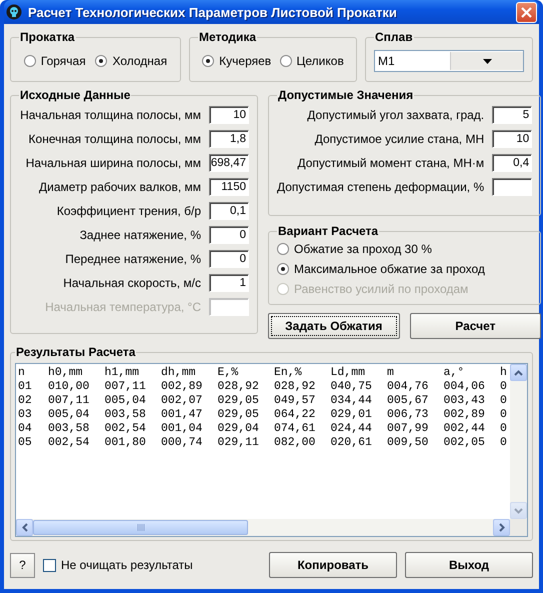 This screenshot has height=593, width=543. Describe the element at coordinates (455, 373) in the screenshot. I see `column-header: a,°` at that location.